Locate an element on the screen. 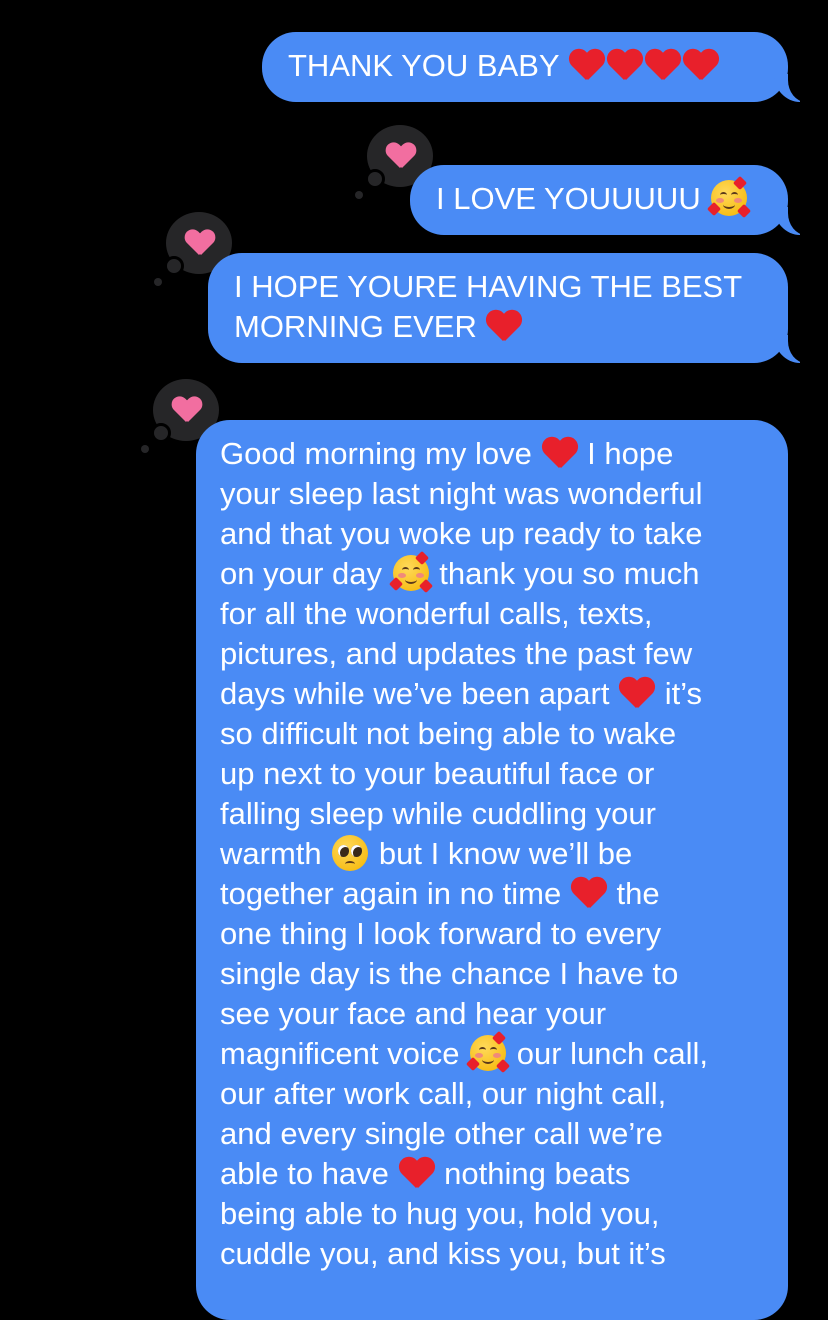  sent-message-bubble: I LOVE YOUUUUU is located at coordinates (612, 200).